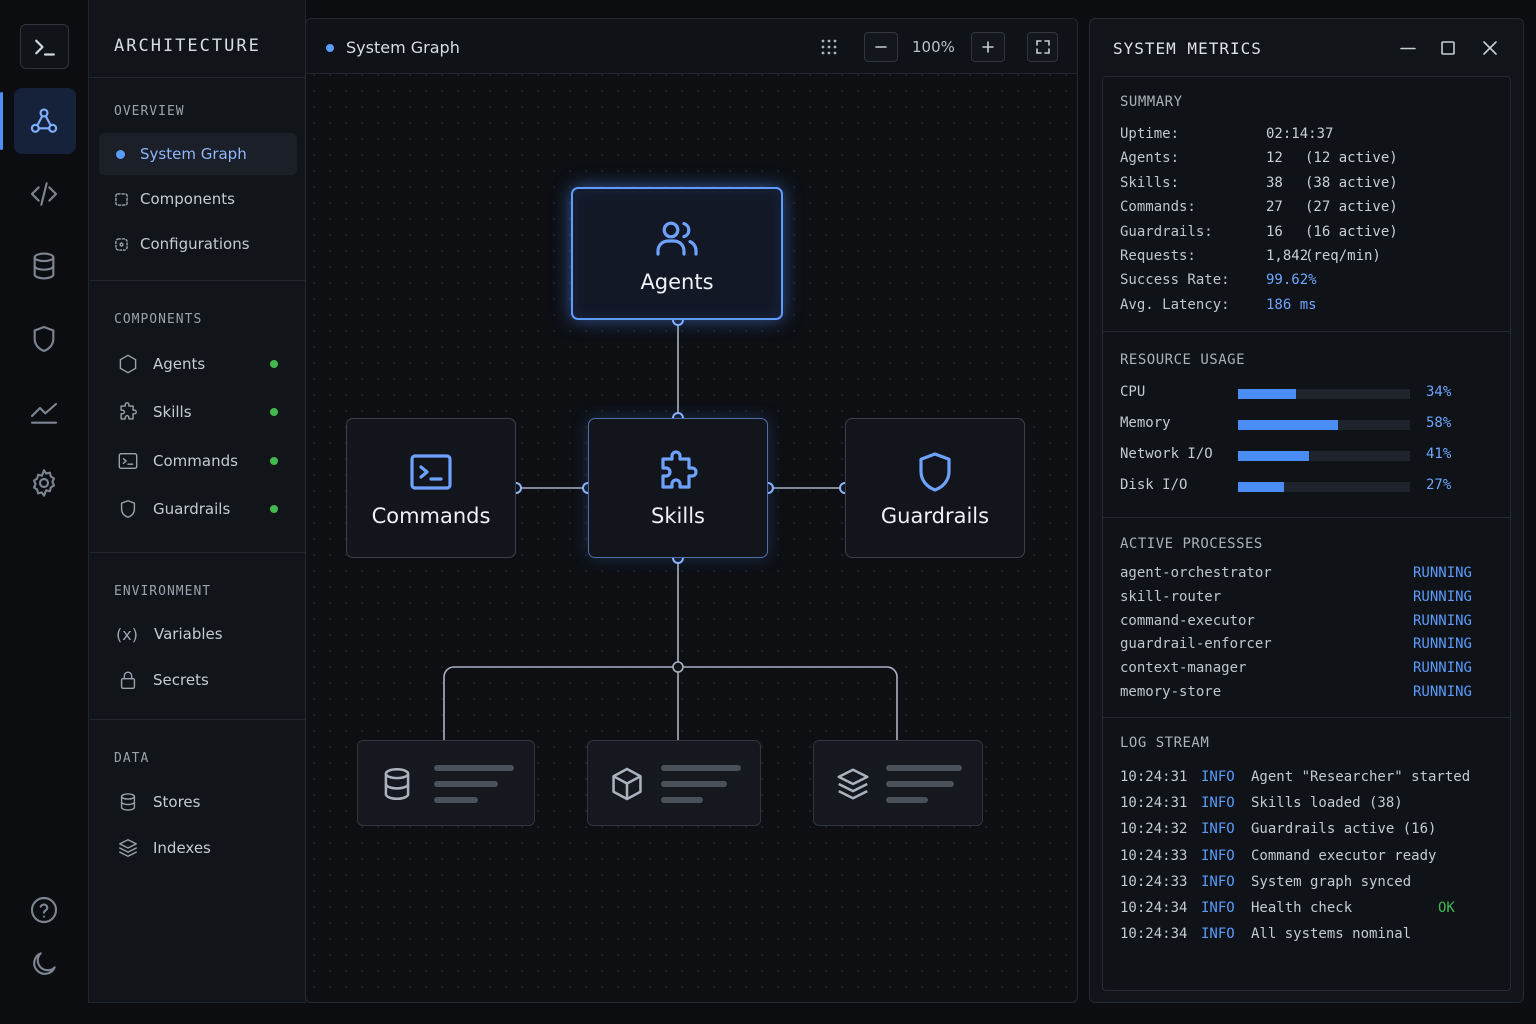 This screenshot has height=1024, width=1536. I want to click on maximize-button, so click(1448, 48).